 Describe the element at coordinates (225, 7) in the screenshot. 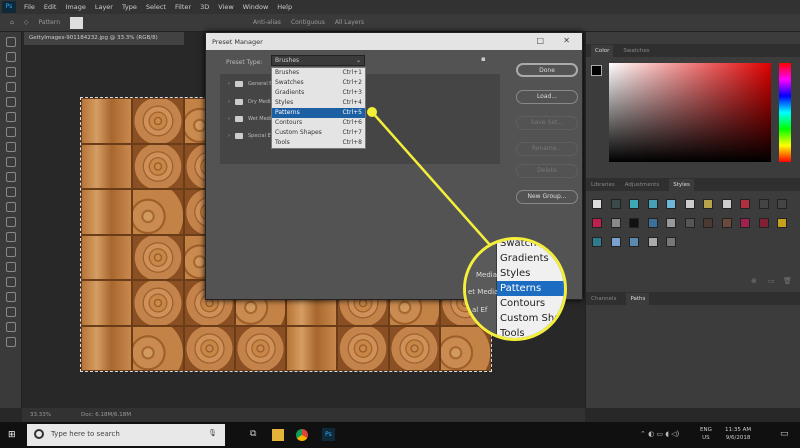

I see `menu-view: View` at that location.